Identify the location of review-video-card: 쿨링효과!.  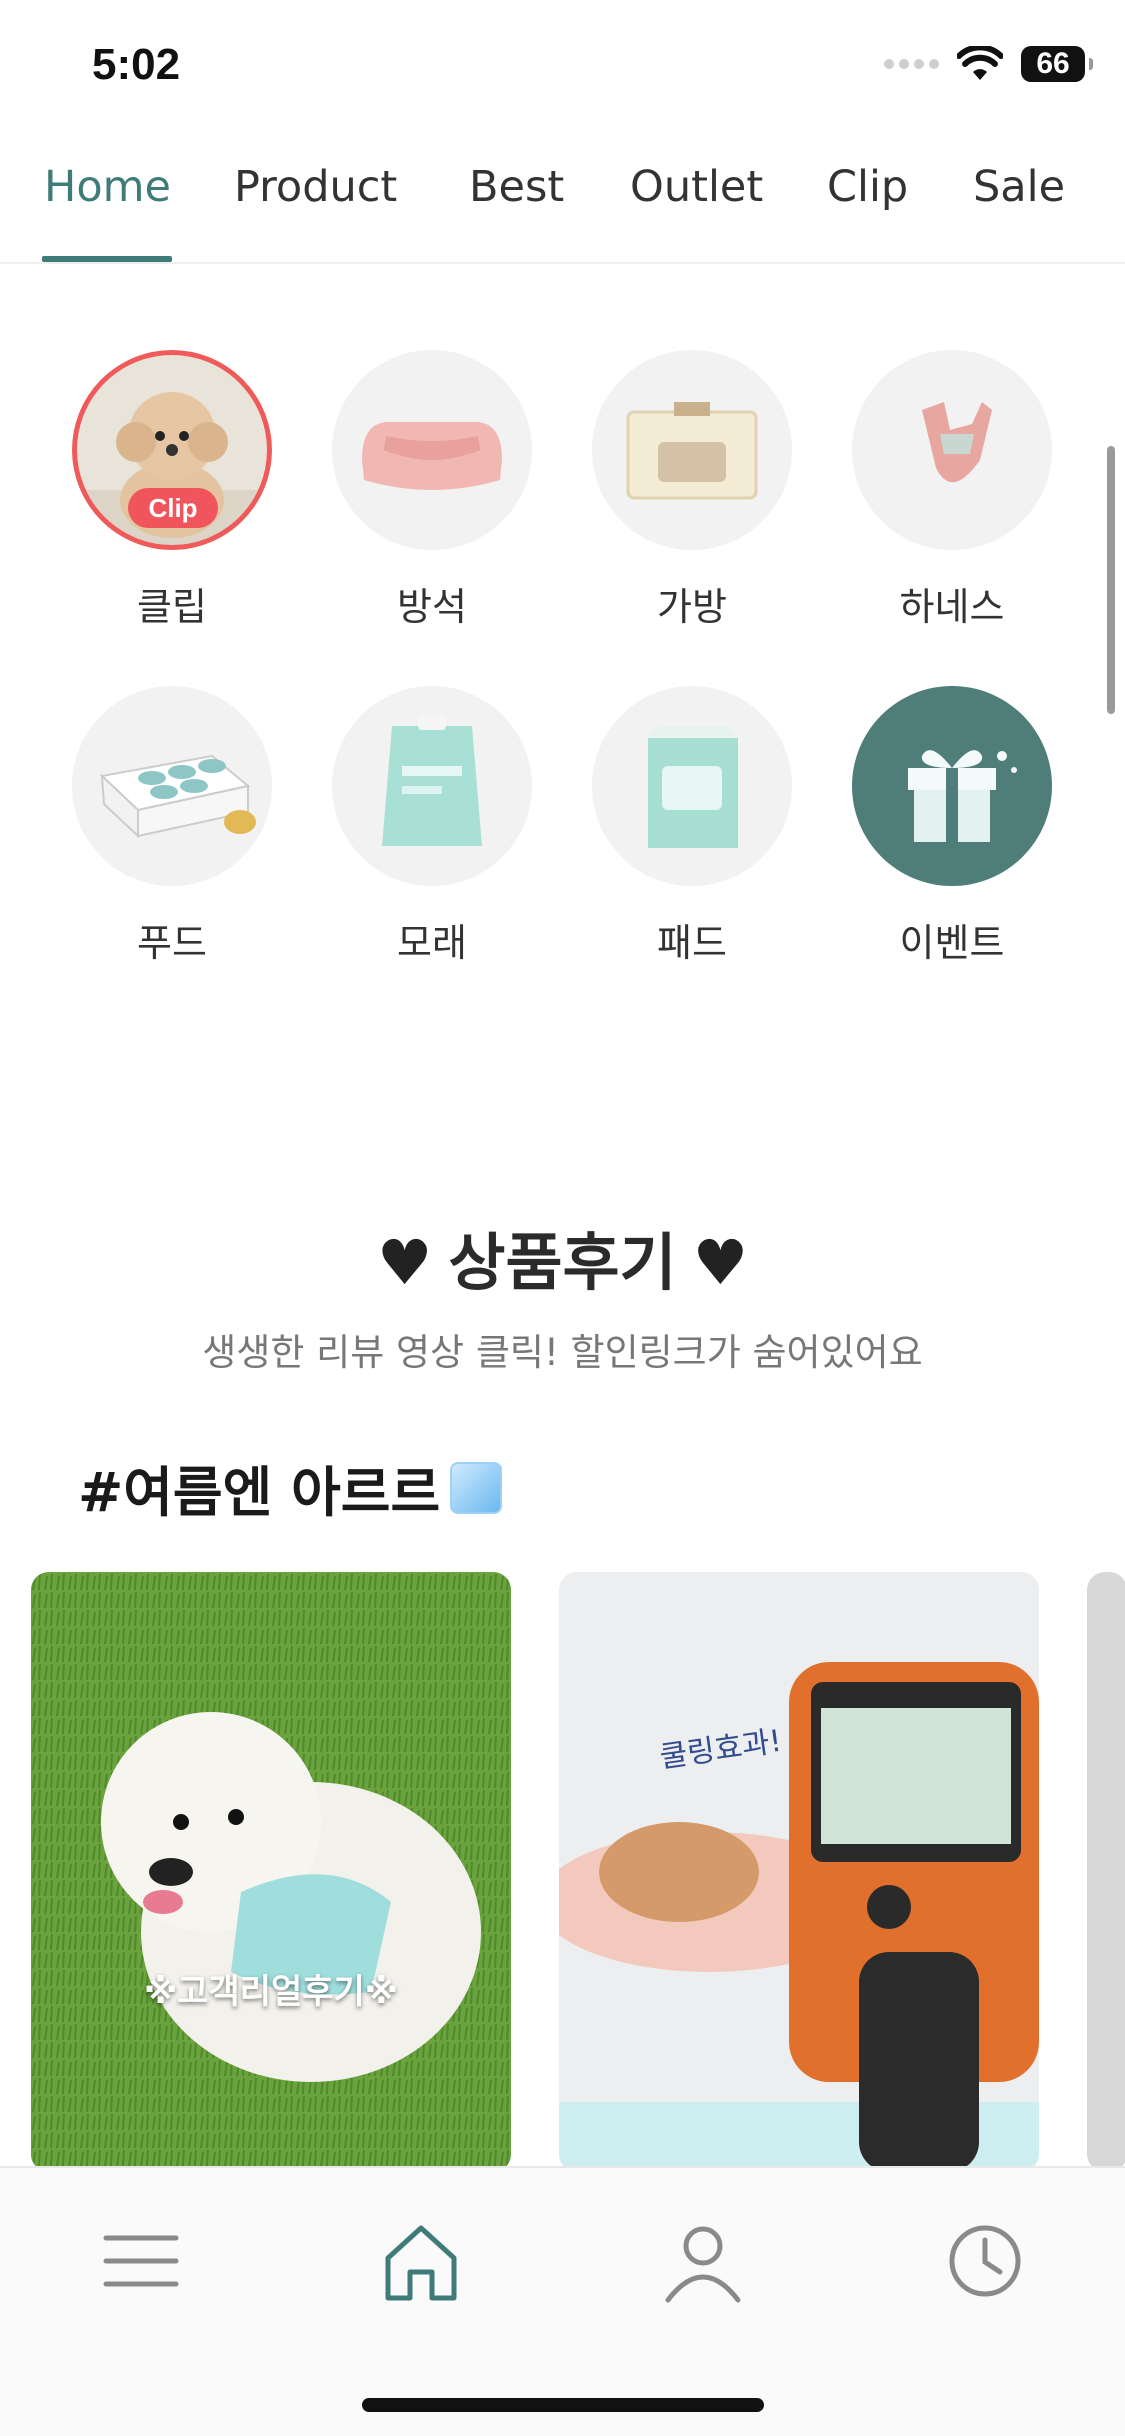
(799, 1872).